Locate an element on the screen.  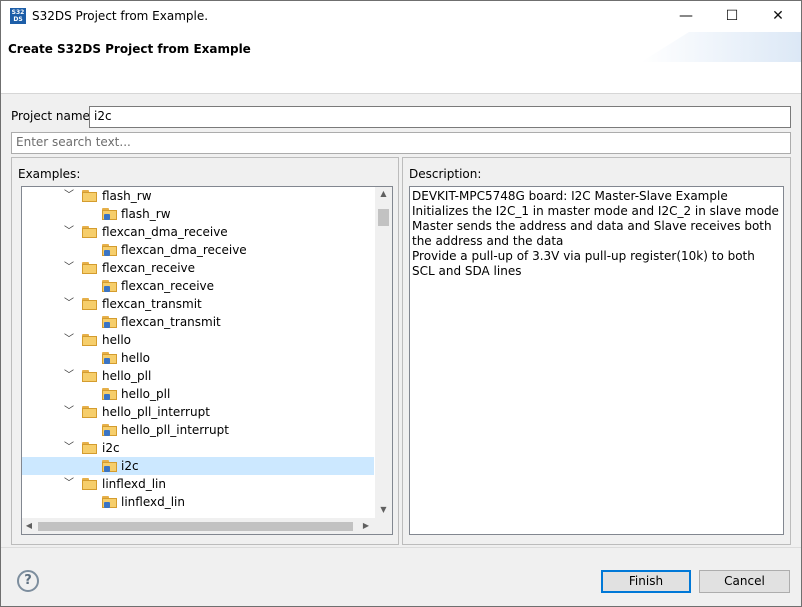
title-bar: S32 DS S32DS Project from Example. — ☐ ✕ is located at coordinates (401, 16).